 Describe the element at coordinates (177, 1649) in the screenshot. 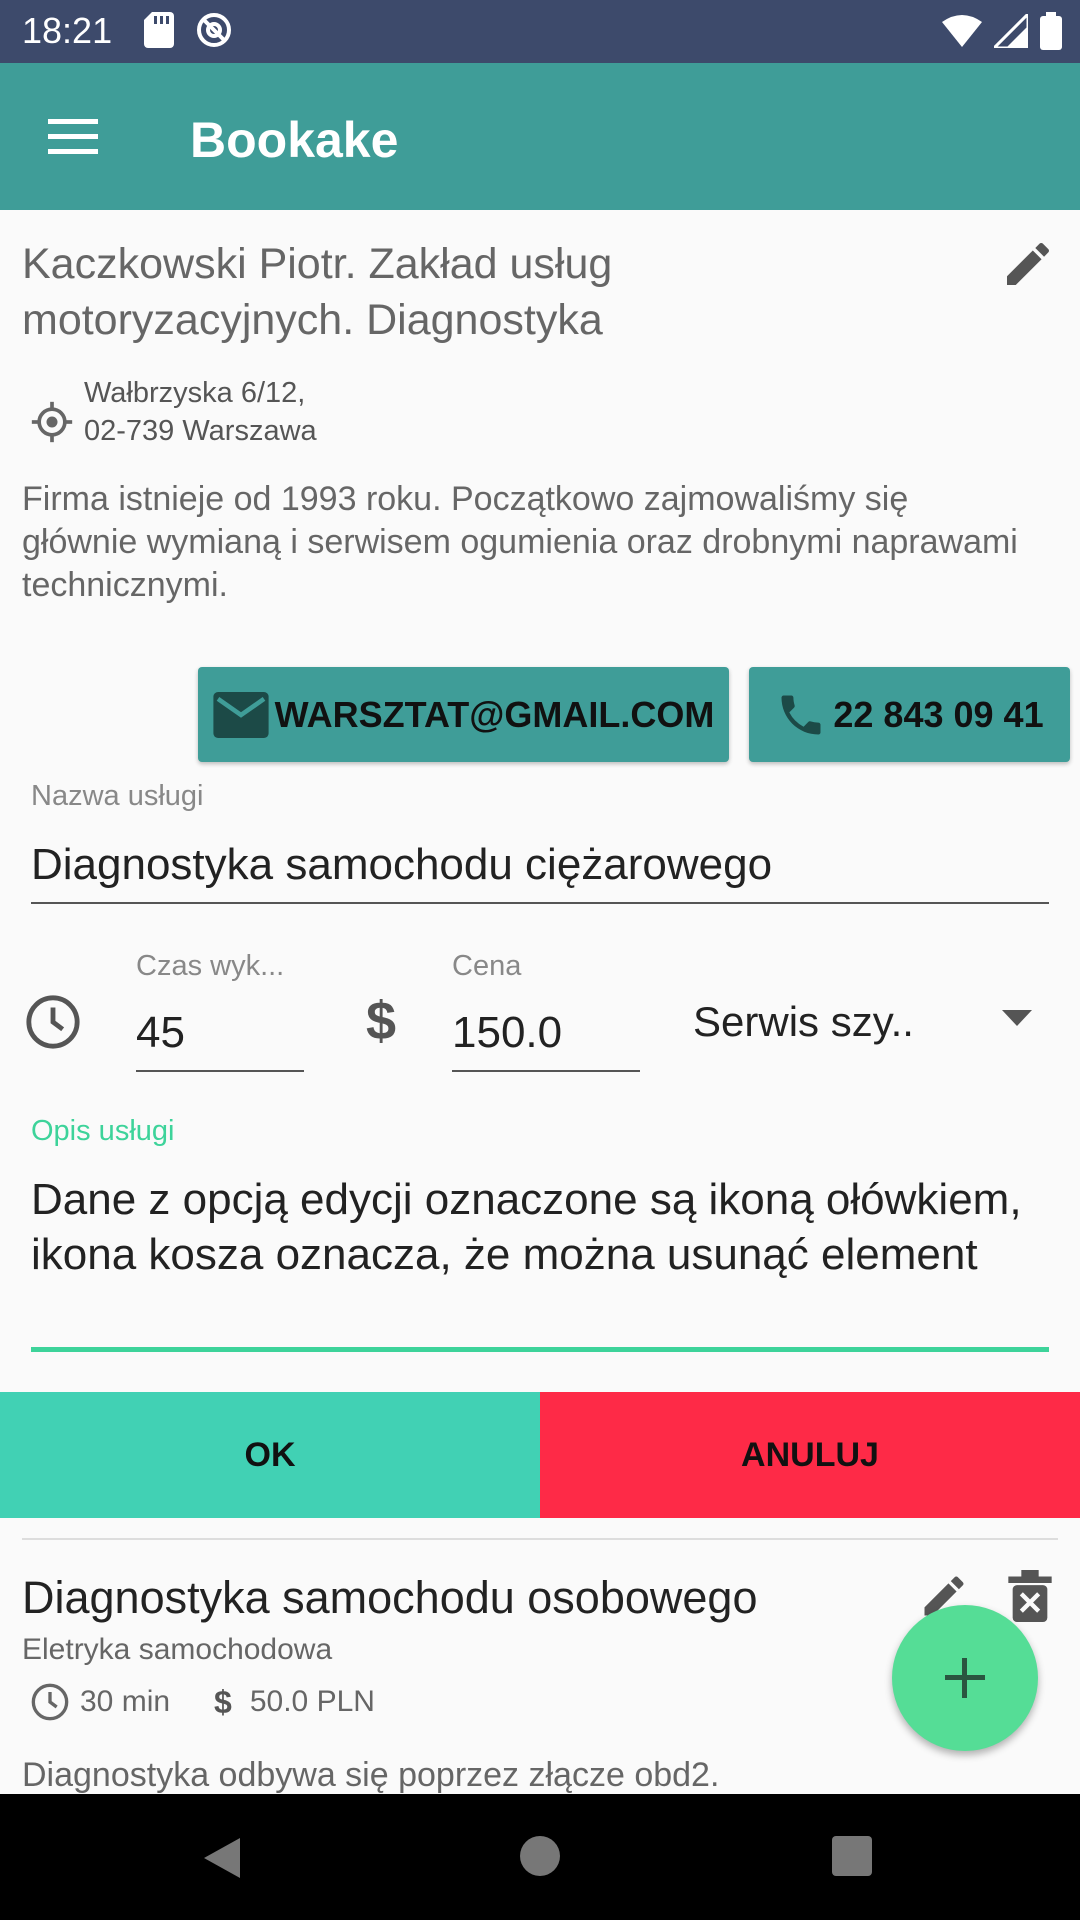

I see `service-category: Eletryka samochodowa` at that location.